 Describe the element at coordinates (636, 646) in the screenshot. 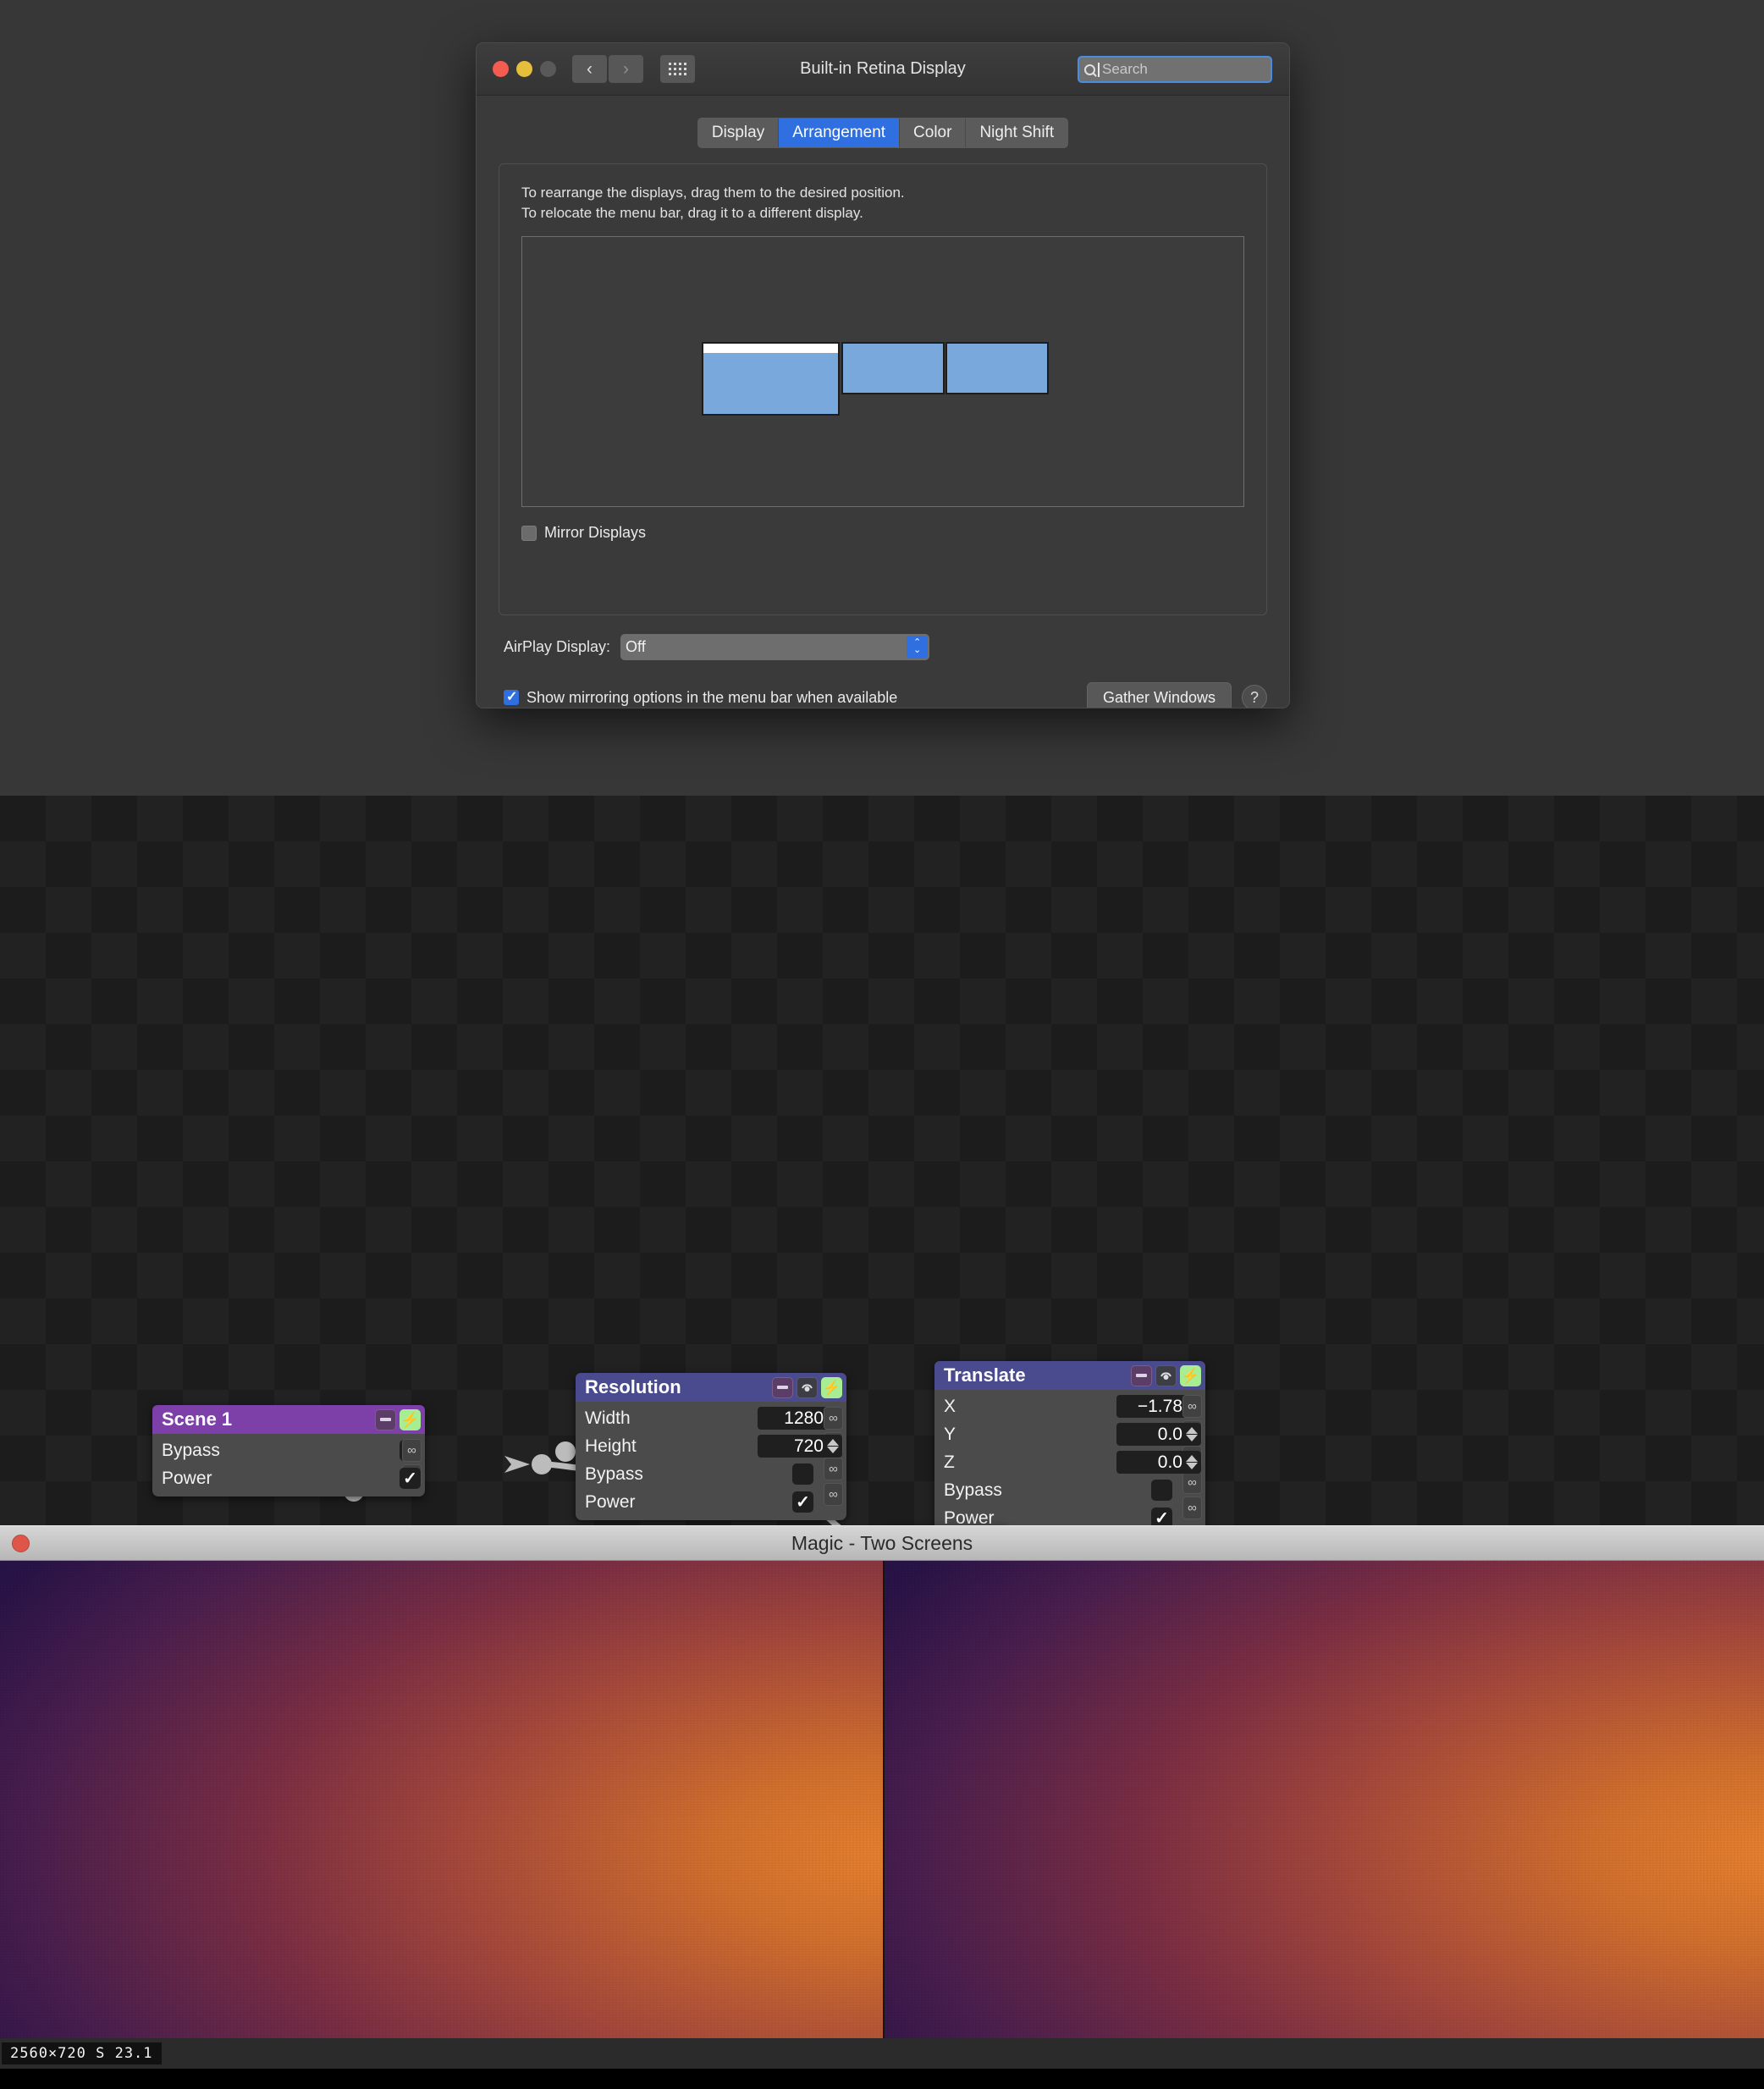

I see `airplay-value: Off` at that location.